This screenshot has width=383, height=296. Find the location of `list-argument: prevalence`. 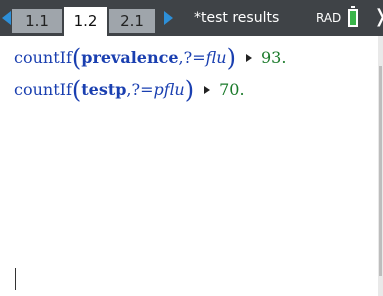

list-argument: prevalence is located at coordinates (130, 57).